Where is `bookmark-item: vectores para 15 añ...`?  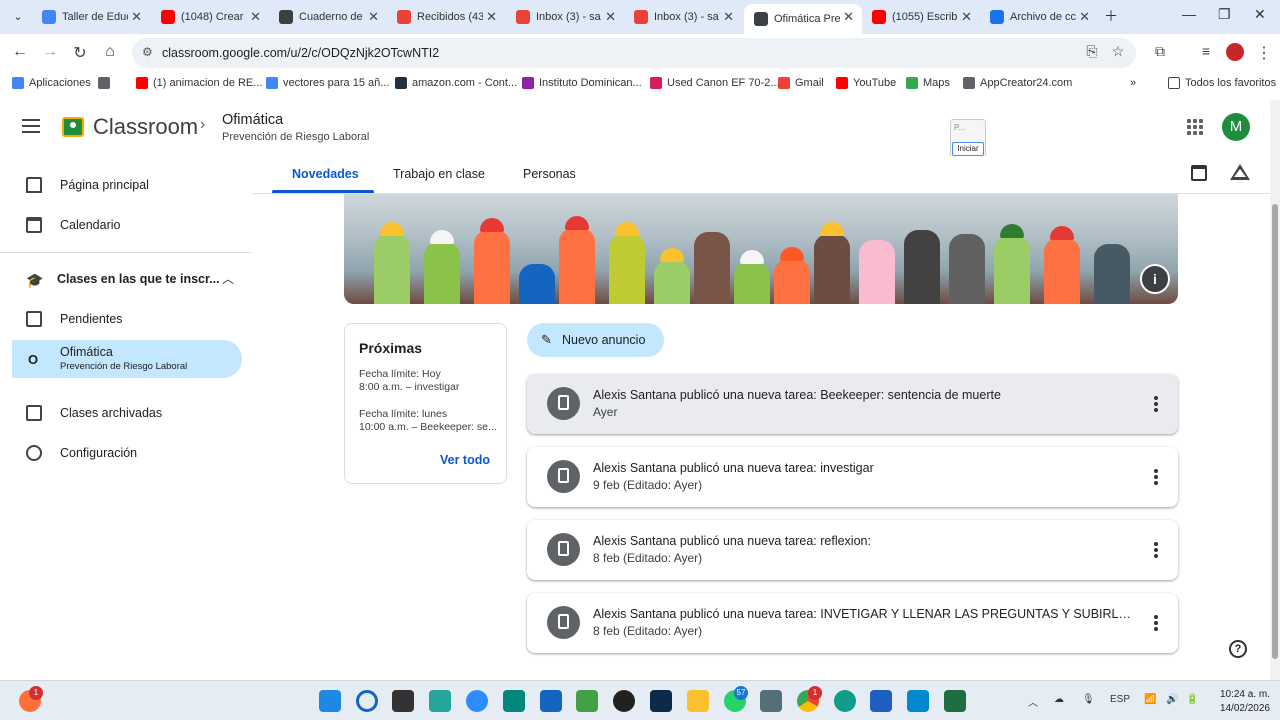 bookmark-item: vectores para 15 añ... is located at coordinates (327, 83).